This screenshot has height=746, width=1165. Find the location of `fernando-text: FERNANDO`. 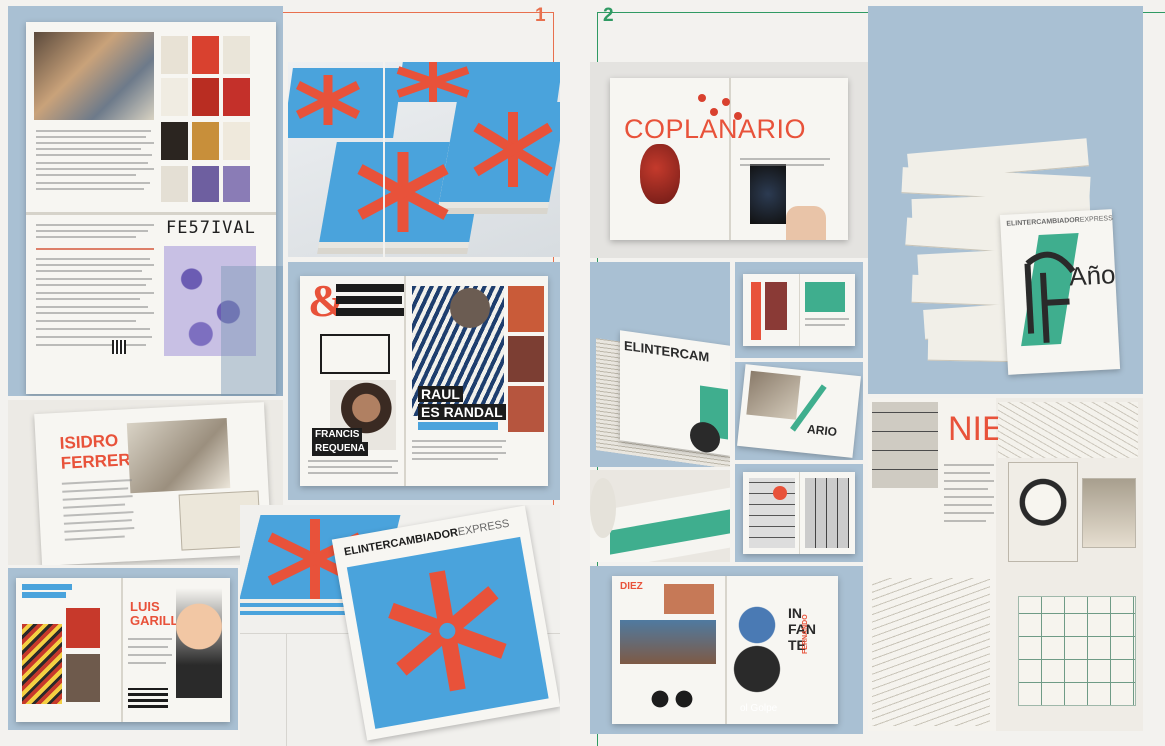

fernando-text: FERNANDO is located at coordinates (805, 634).